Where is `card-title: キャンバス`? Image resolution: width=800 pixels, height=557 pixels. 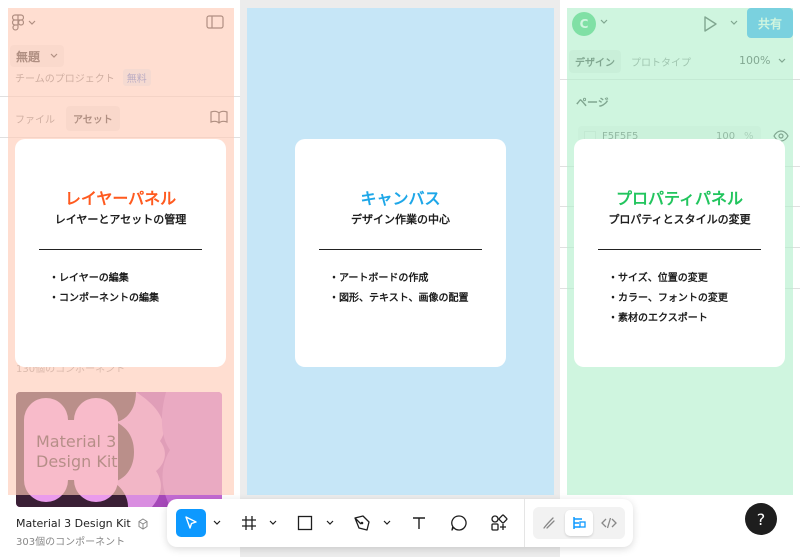 card-title: キャンバス is located at coordinates (400, 198).